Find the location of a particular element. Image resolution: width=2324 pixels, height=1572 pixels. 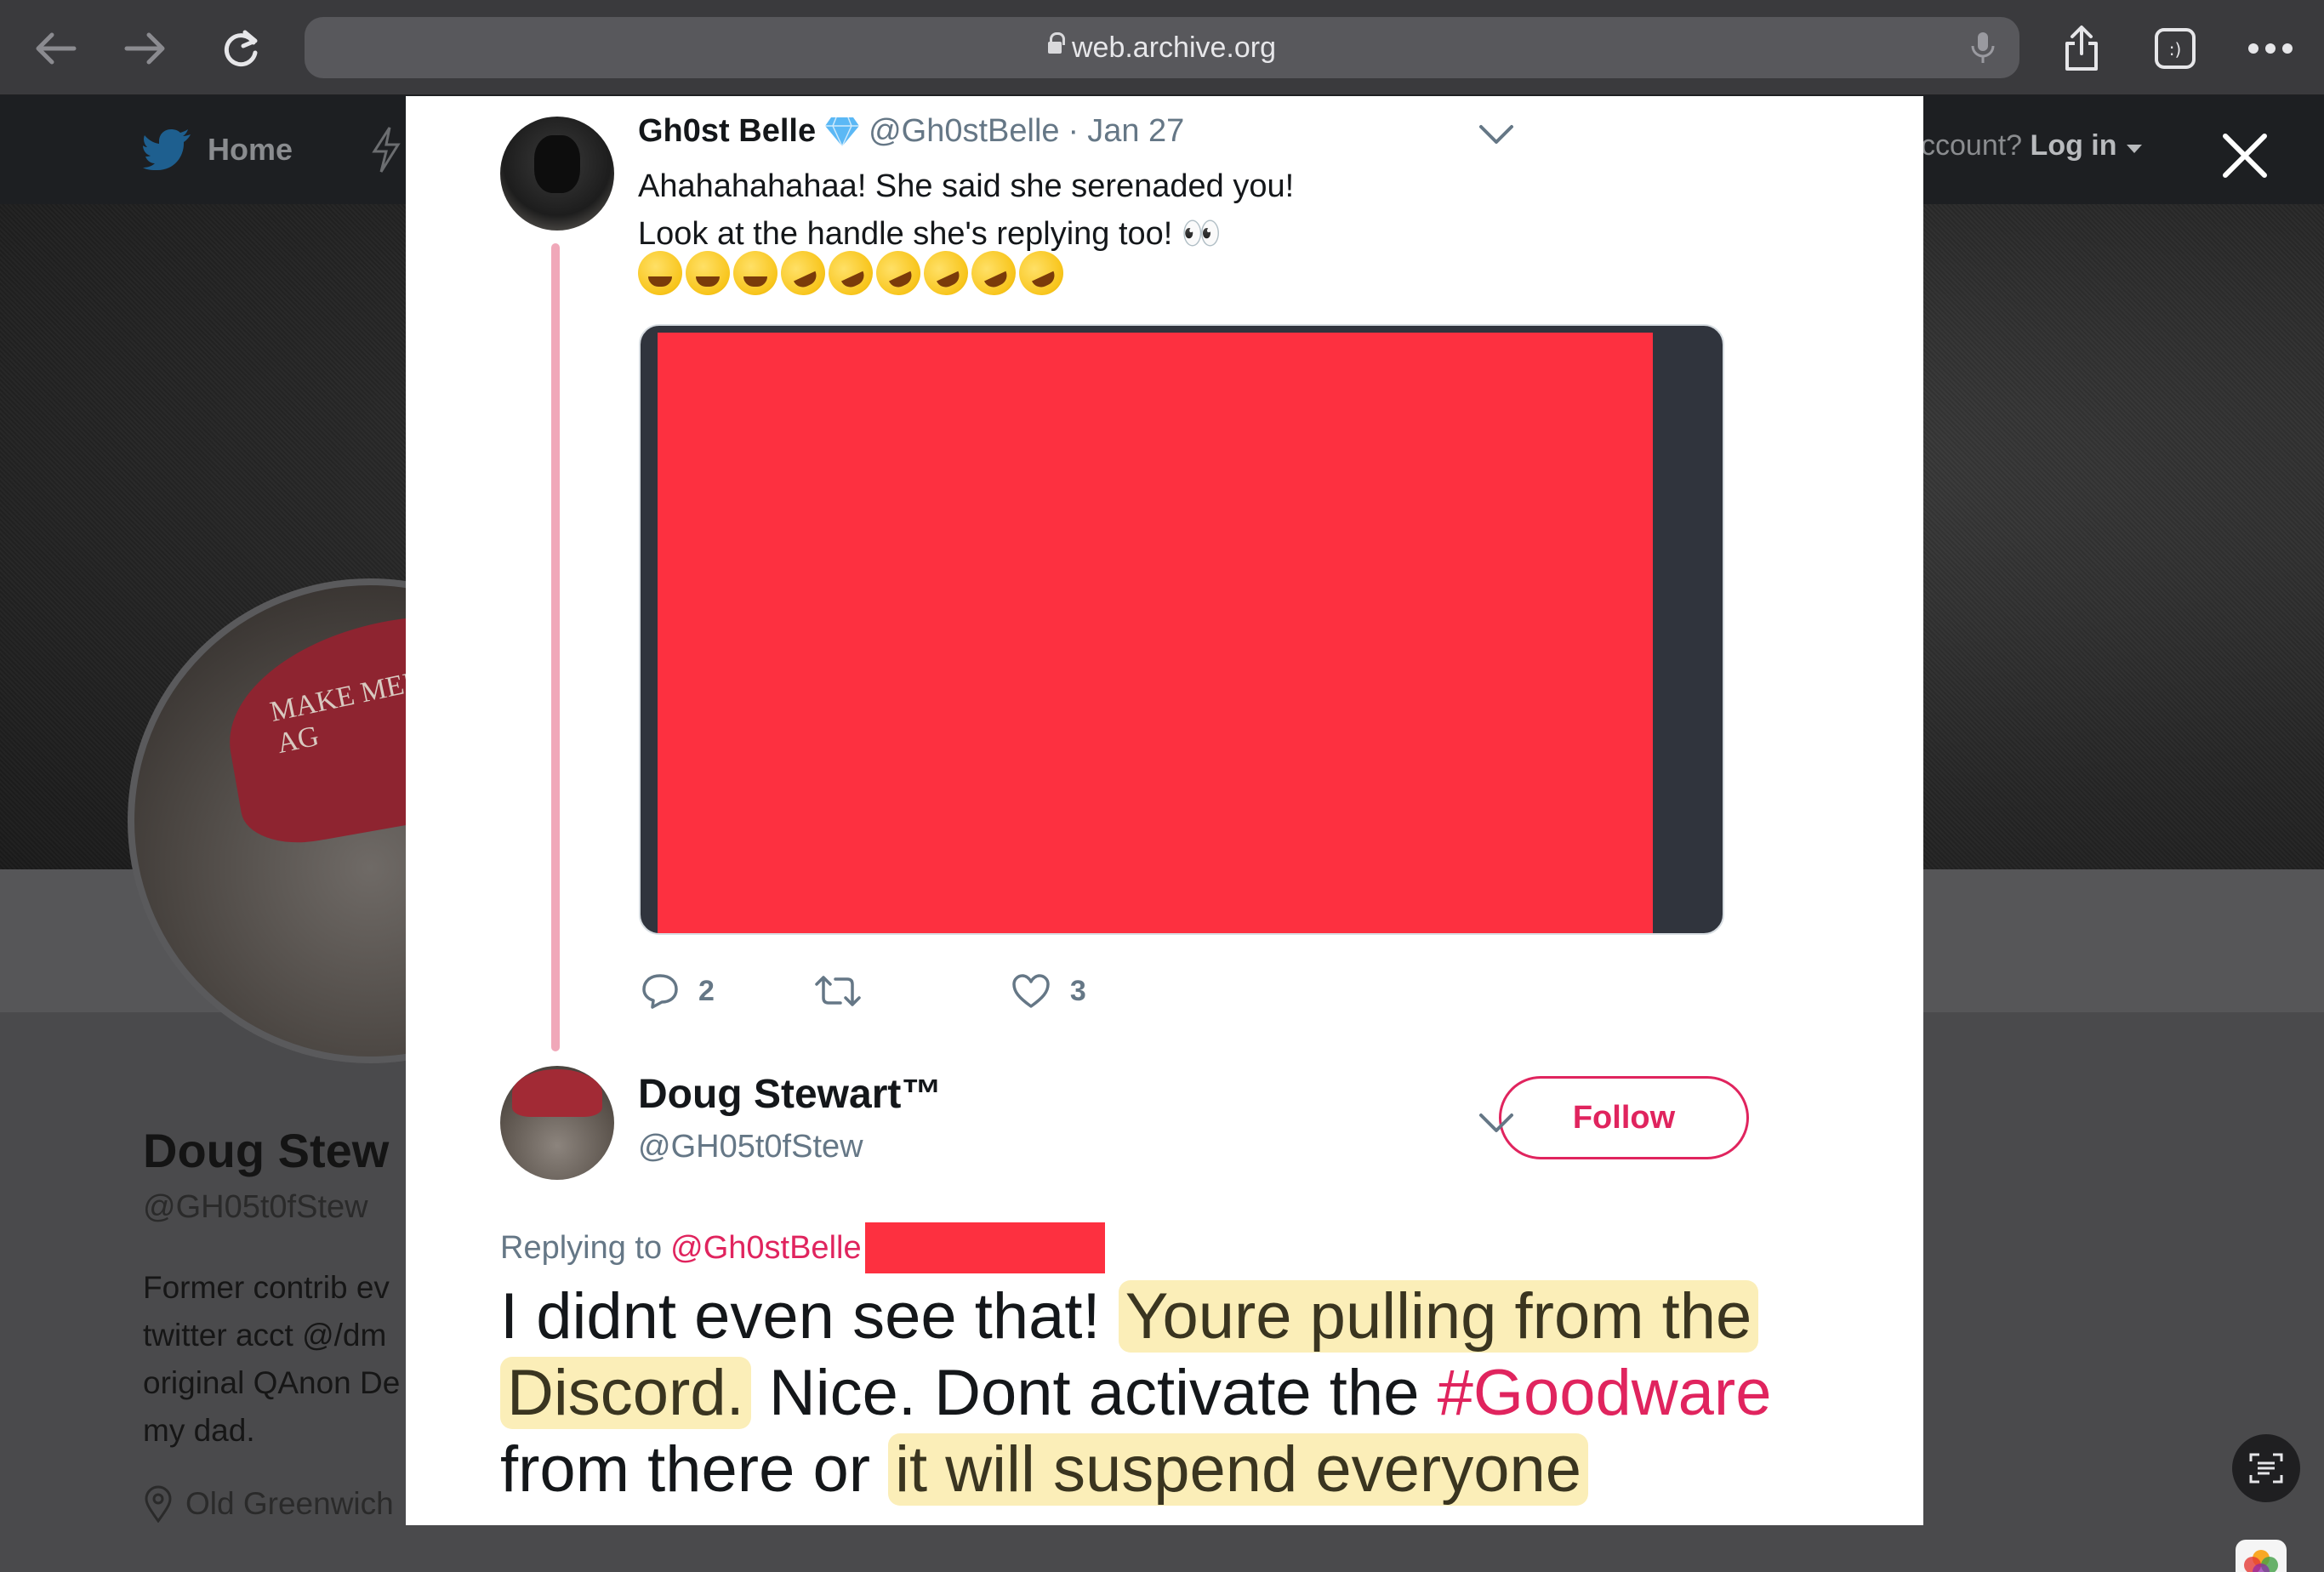

location-pin-icon is located at coordinates (158, 1504).